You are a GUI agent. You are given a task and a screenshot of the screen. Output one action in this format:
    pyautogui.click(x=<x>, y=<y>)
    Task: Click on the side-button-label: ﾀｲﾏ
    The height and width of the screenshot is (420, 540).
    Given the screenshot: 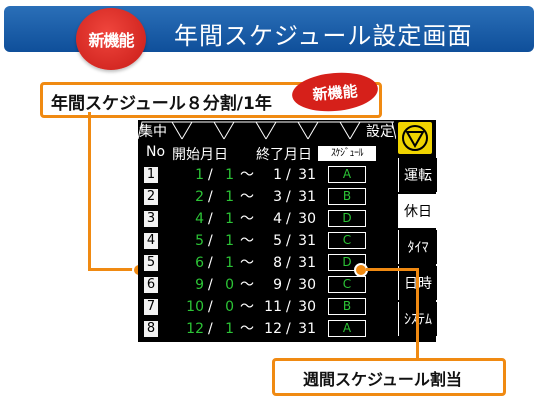 What is the action you would take?
    pyautogui.click(x=418, y=248)
    